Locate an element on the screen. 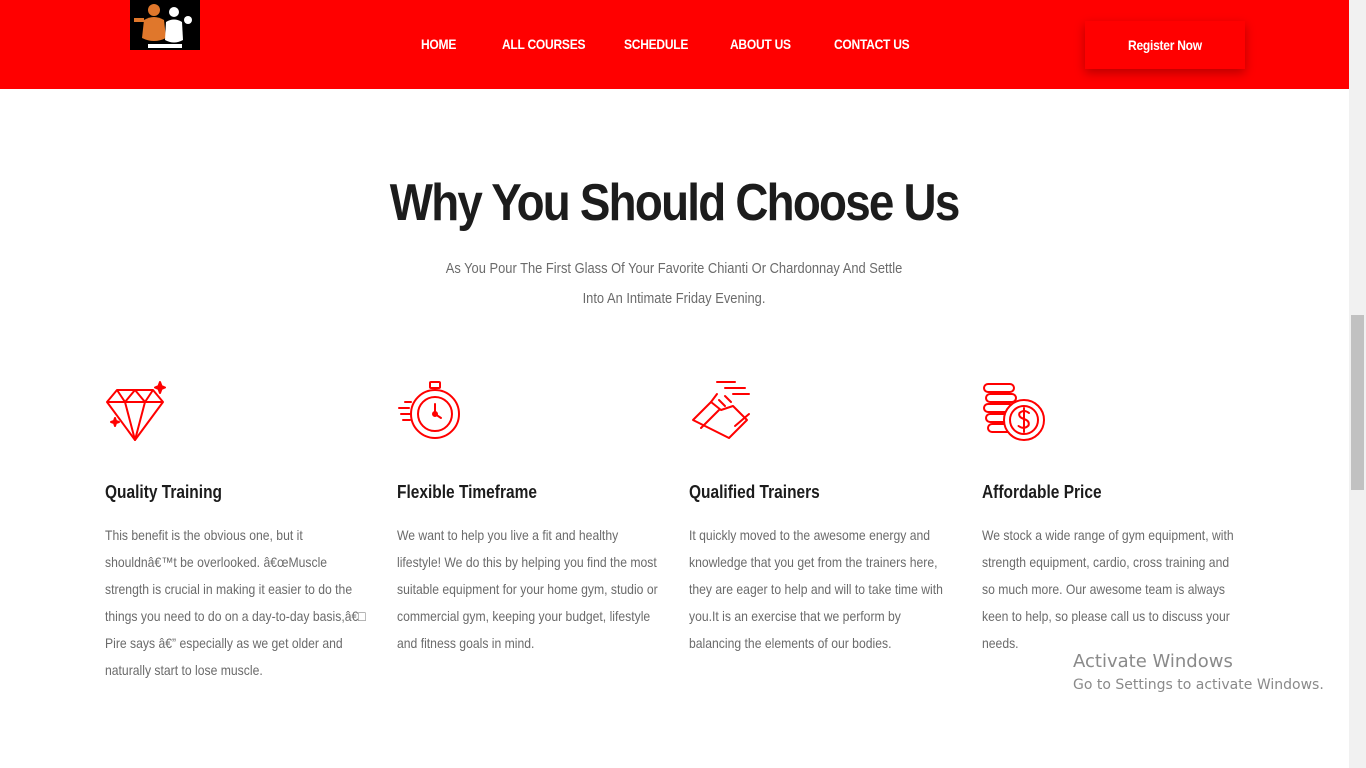 The image size is (1366, 768). feature-title: Qualified Trainers is located at coordinates (754, 492).